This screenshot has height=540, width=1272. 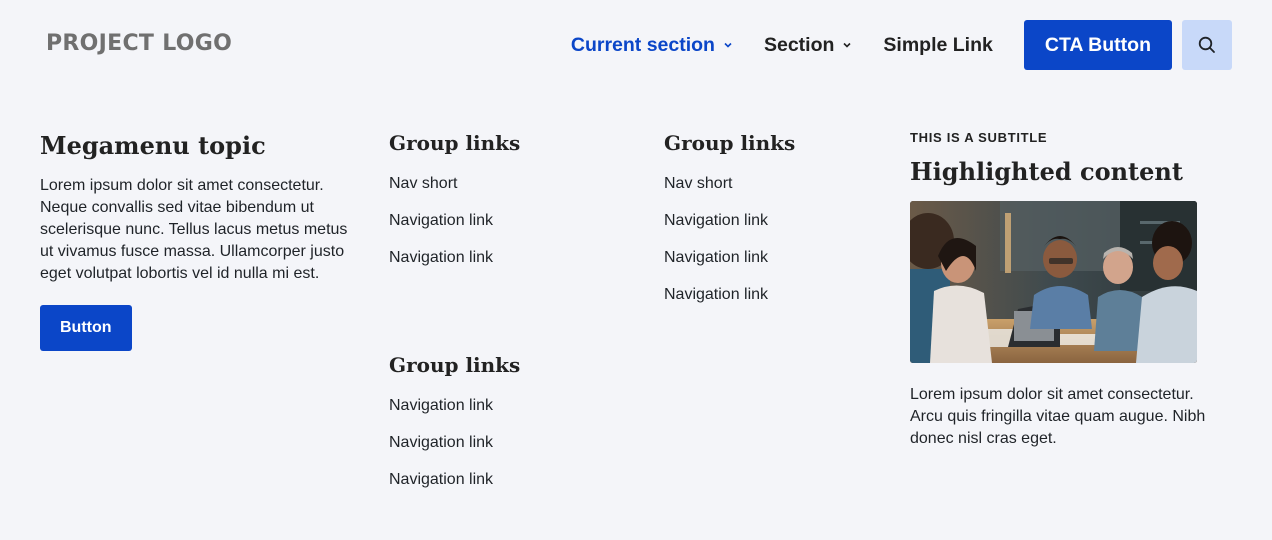 I want to click on nav-current-section: Current section, so click(x=652, y=45).